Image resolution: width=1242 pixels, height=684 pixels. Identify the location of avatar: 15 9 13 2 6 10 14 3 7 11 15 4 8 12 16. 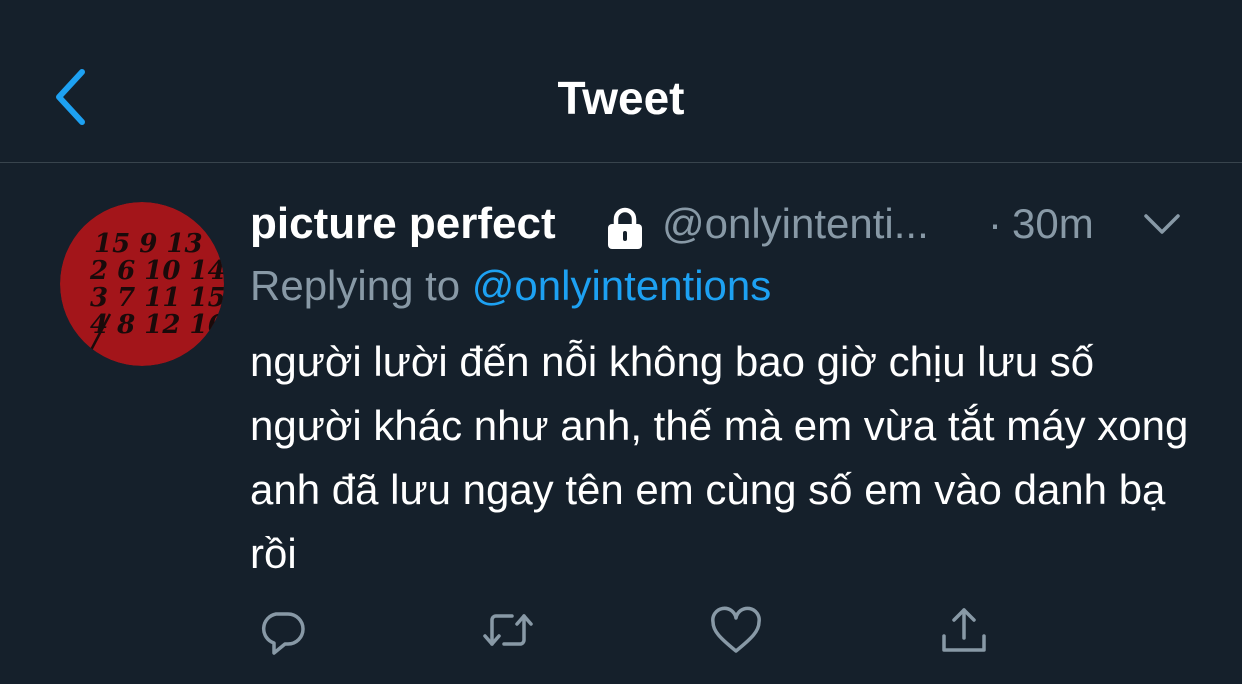
(142, 284).